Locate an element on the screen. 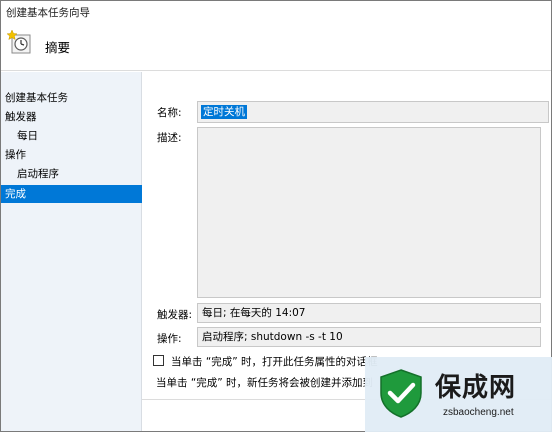 This screenshot has width=552, height=432. open-properties-checkbox is located at coordinates (158, 360).